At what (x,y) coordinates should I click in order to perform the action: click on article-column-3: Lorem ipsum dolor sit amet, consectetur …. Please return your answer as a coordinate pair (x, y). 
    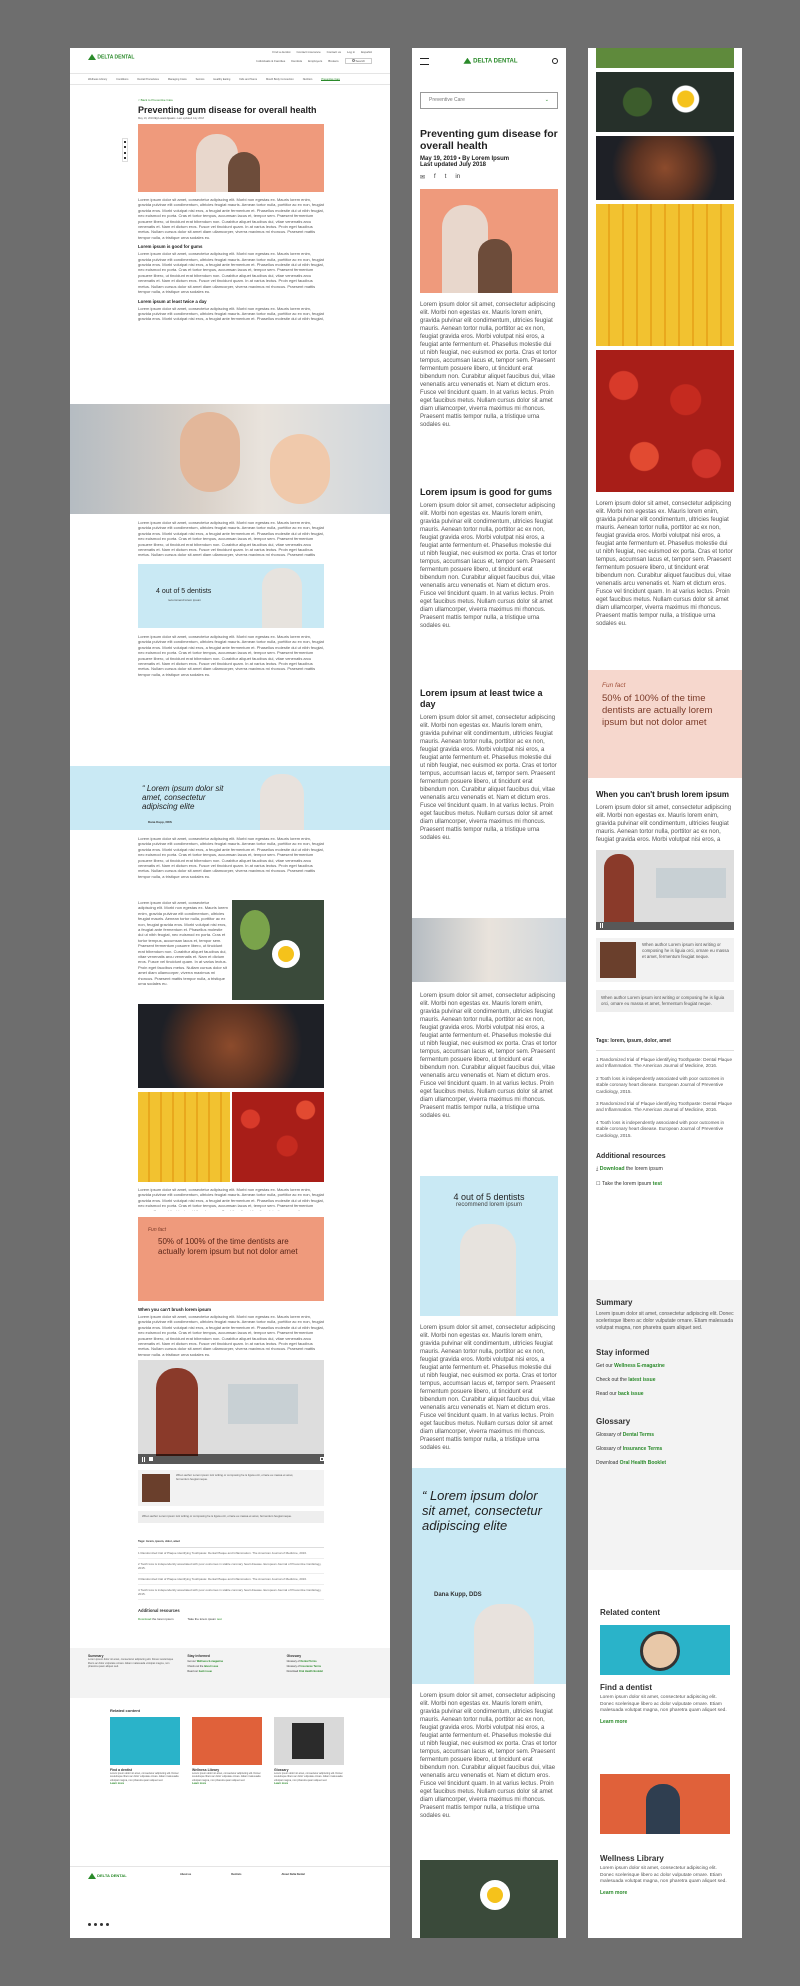
    Looking at the image, I should click on (231, 1228).